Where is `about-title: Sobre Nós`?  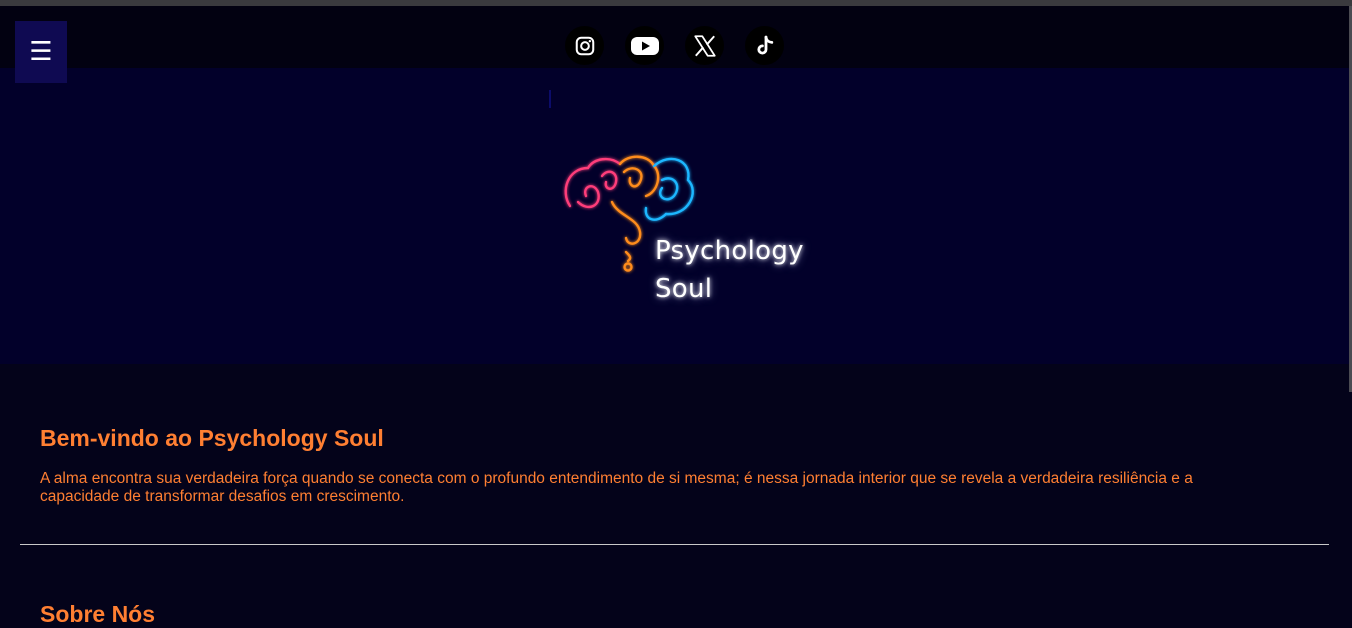 about-title: Sobre Nós is located at coordinates (98, 614).